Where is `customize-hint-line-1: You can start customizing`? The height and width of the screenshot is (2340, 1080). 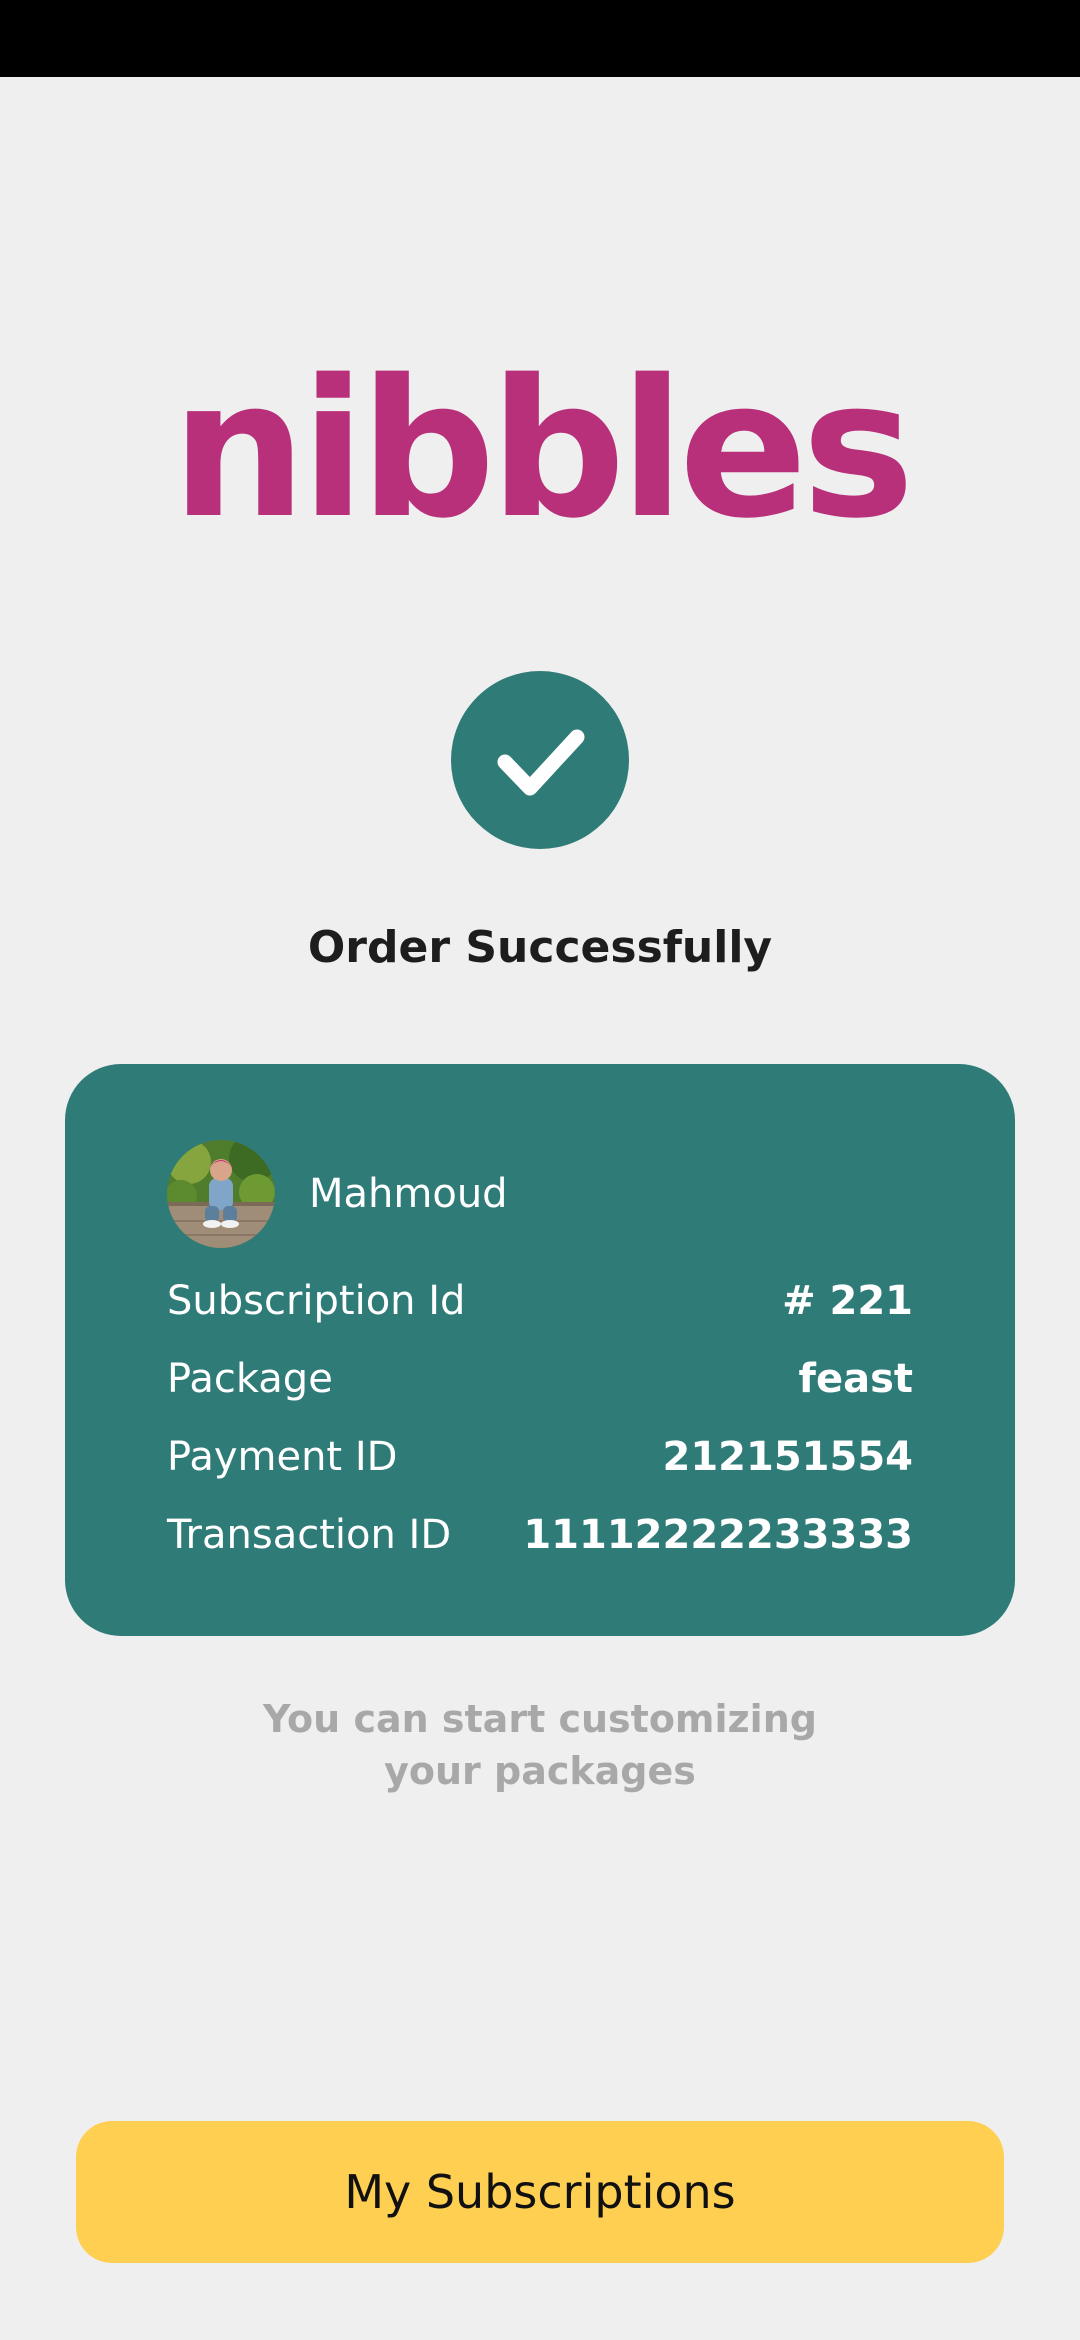
customize-hint-line-1: You can start customizing is located at coordinates (540, 1719).